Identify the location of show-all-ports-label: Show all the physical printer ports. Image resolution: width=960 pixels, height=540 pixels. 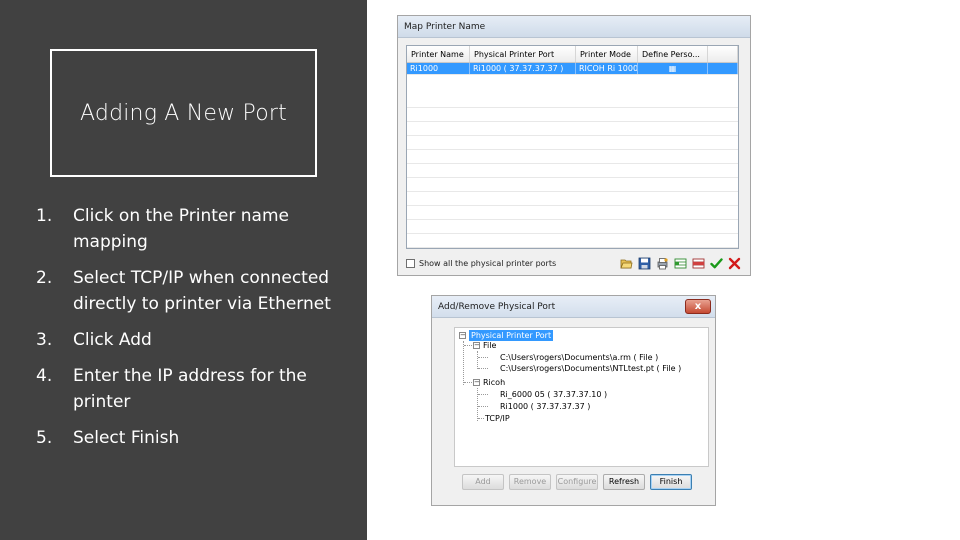
(488, 263).